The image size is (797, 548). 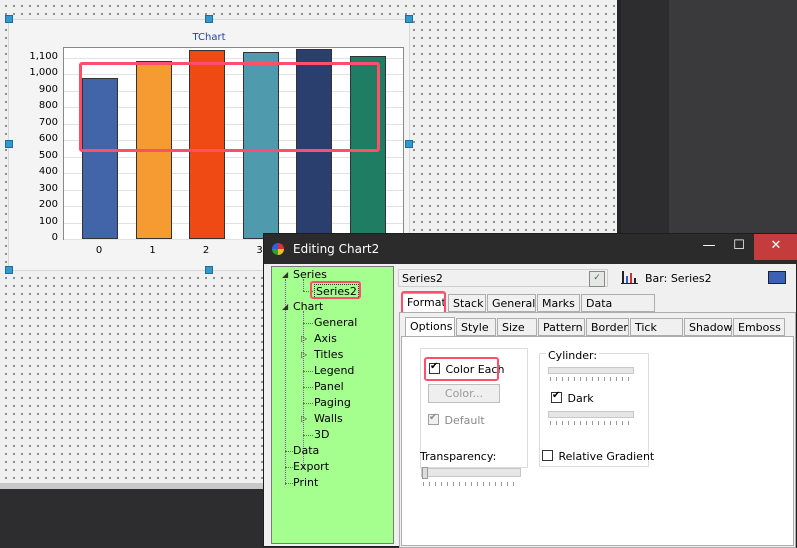 I want to click on tab-tick-lines: Tick Lines, so click(x=656, y=332).